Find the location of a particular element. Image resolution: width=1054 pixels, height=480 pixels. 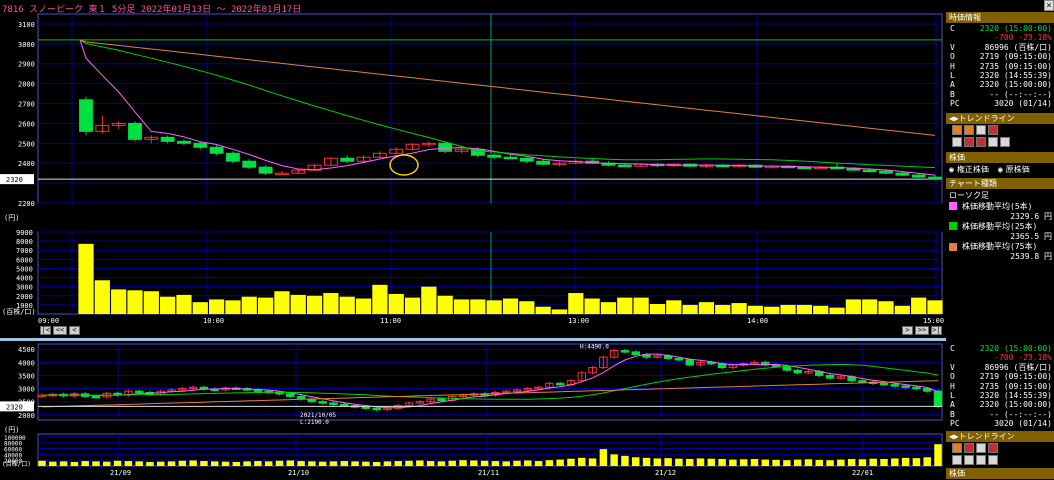

price-info-row: -700 -23.18% is located at coordinates (1000, 37).